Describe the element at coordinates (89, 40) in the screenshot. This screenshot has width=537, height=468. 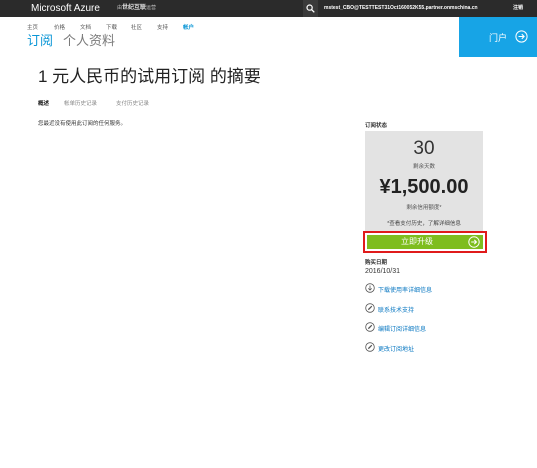
I see `tab-profile: 个人资料` at that location.